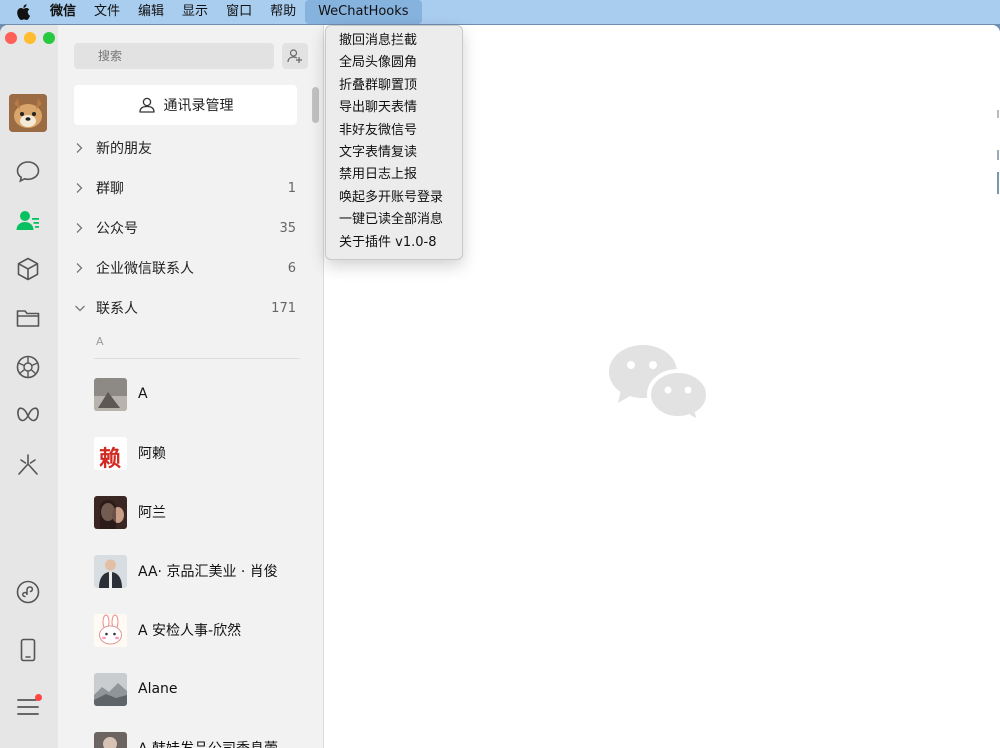  What do you see at coordinates (394, 41) in the screenshot?
I see `menu-item-recall-block: 撤回消息拦截` at bounding box center [394, 41].